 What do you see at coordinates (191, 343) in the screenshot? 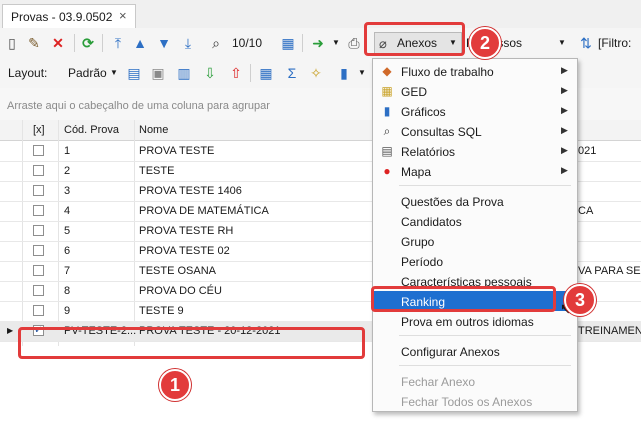
I see `highlight-selected-row` at bounding box center [191, 343].